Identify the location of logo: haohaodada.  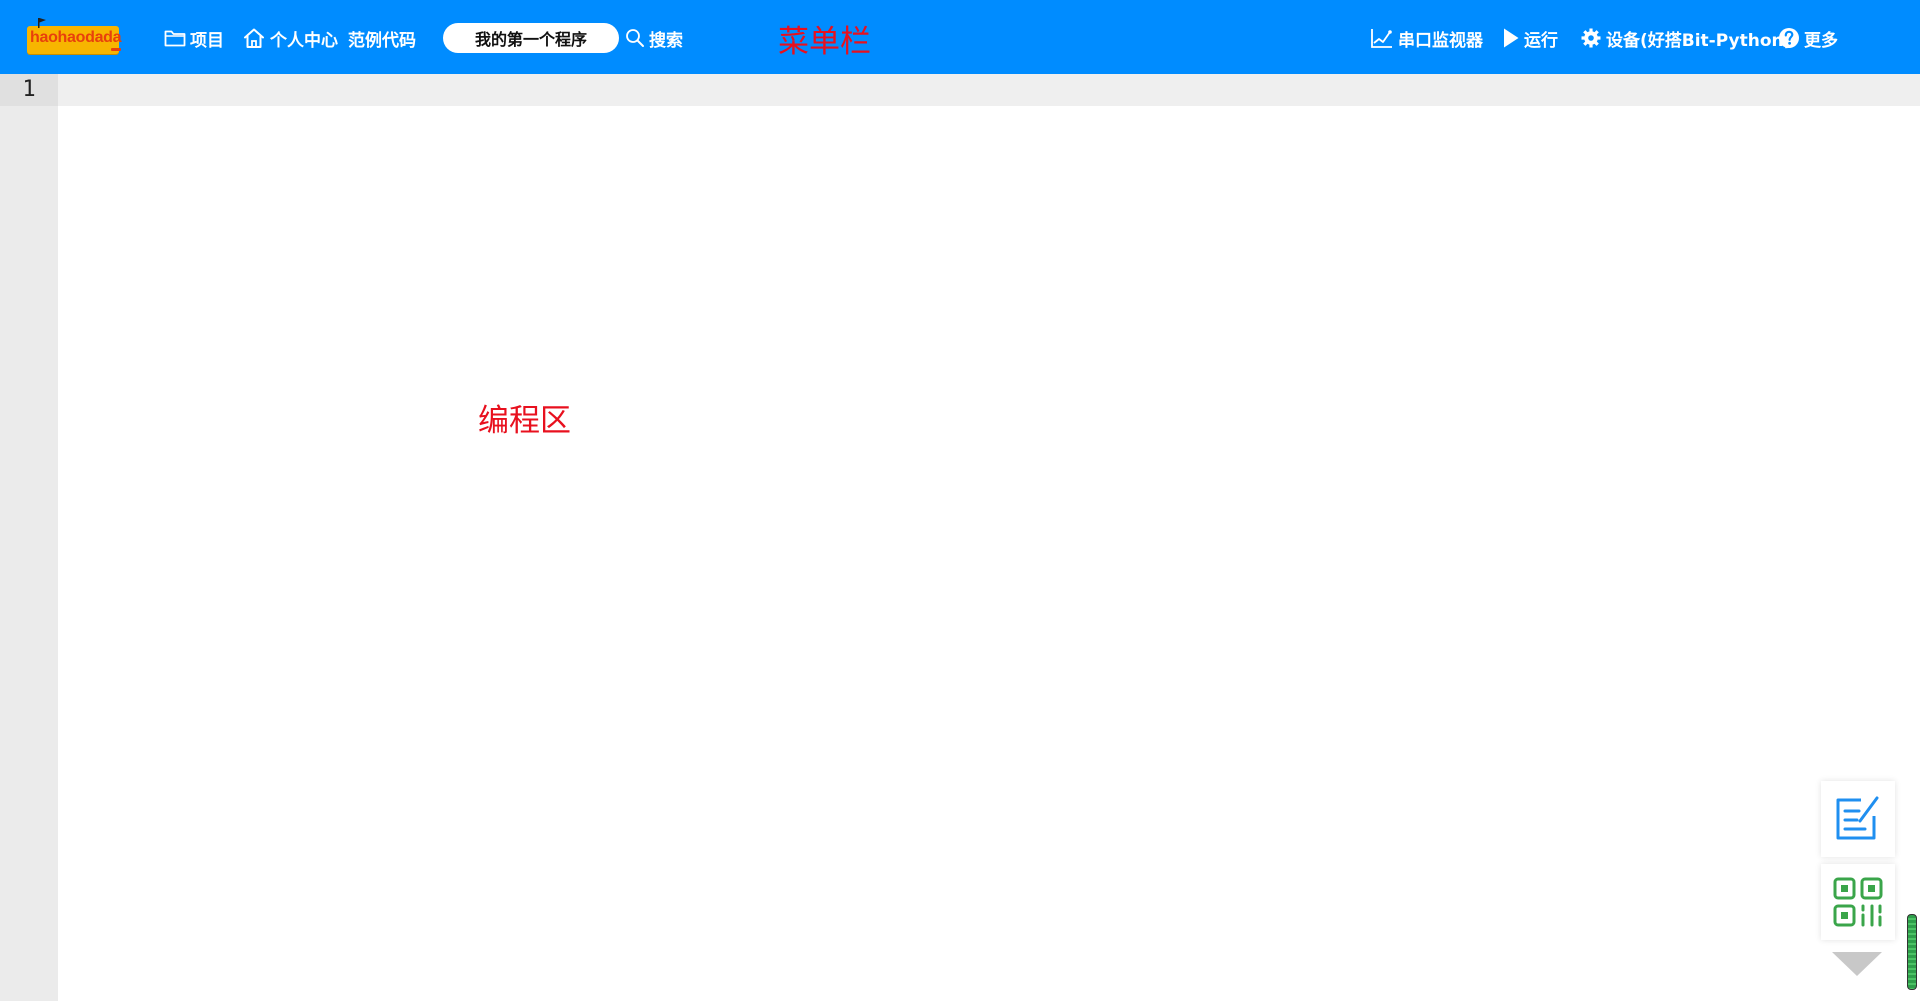
(75, 37).